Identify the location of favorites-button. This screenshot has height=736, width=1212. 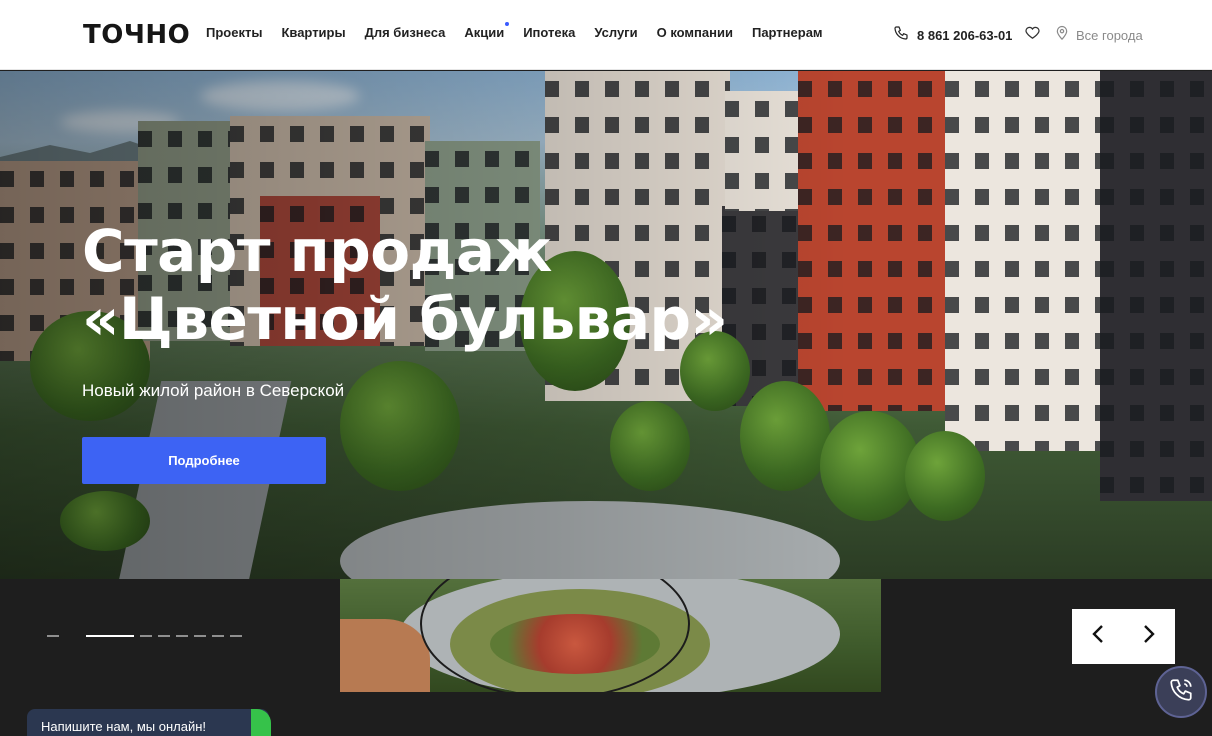
(1032, 35).